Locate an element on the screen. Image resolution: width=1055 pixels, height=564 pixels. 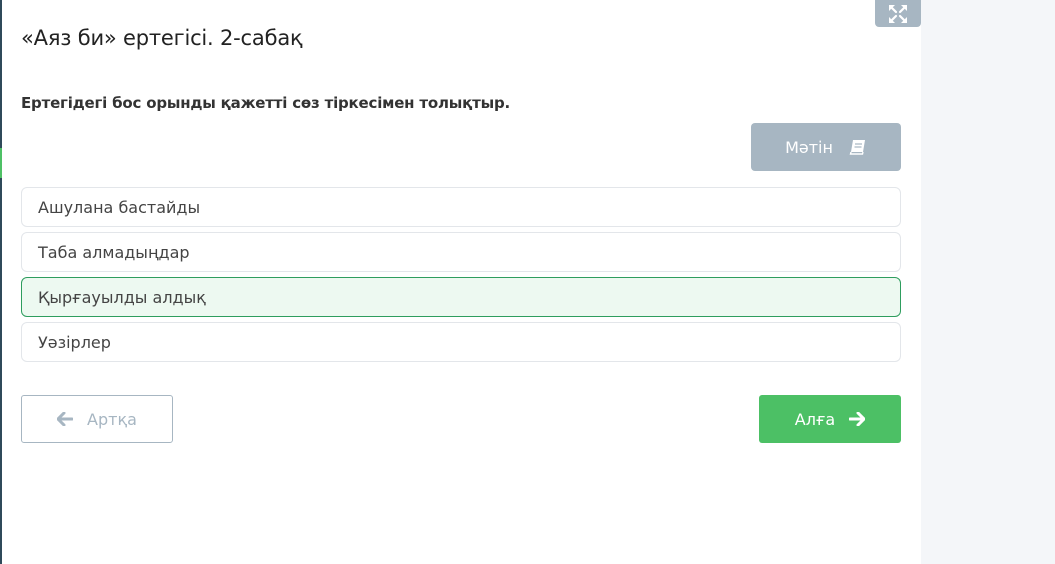
next-button-label: Алға is located at coordinates (815, 419).